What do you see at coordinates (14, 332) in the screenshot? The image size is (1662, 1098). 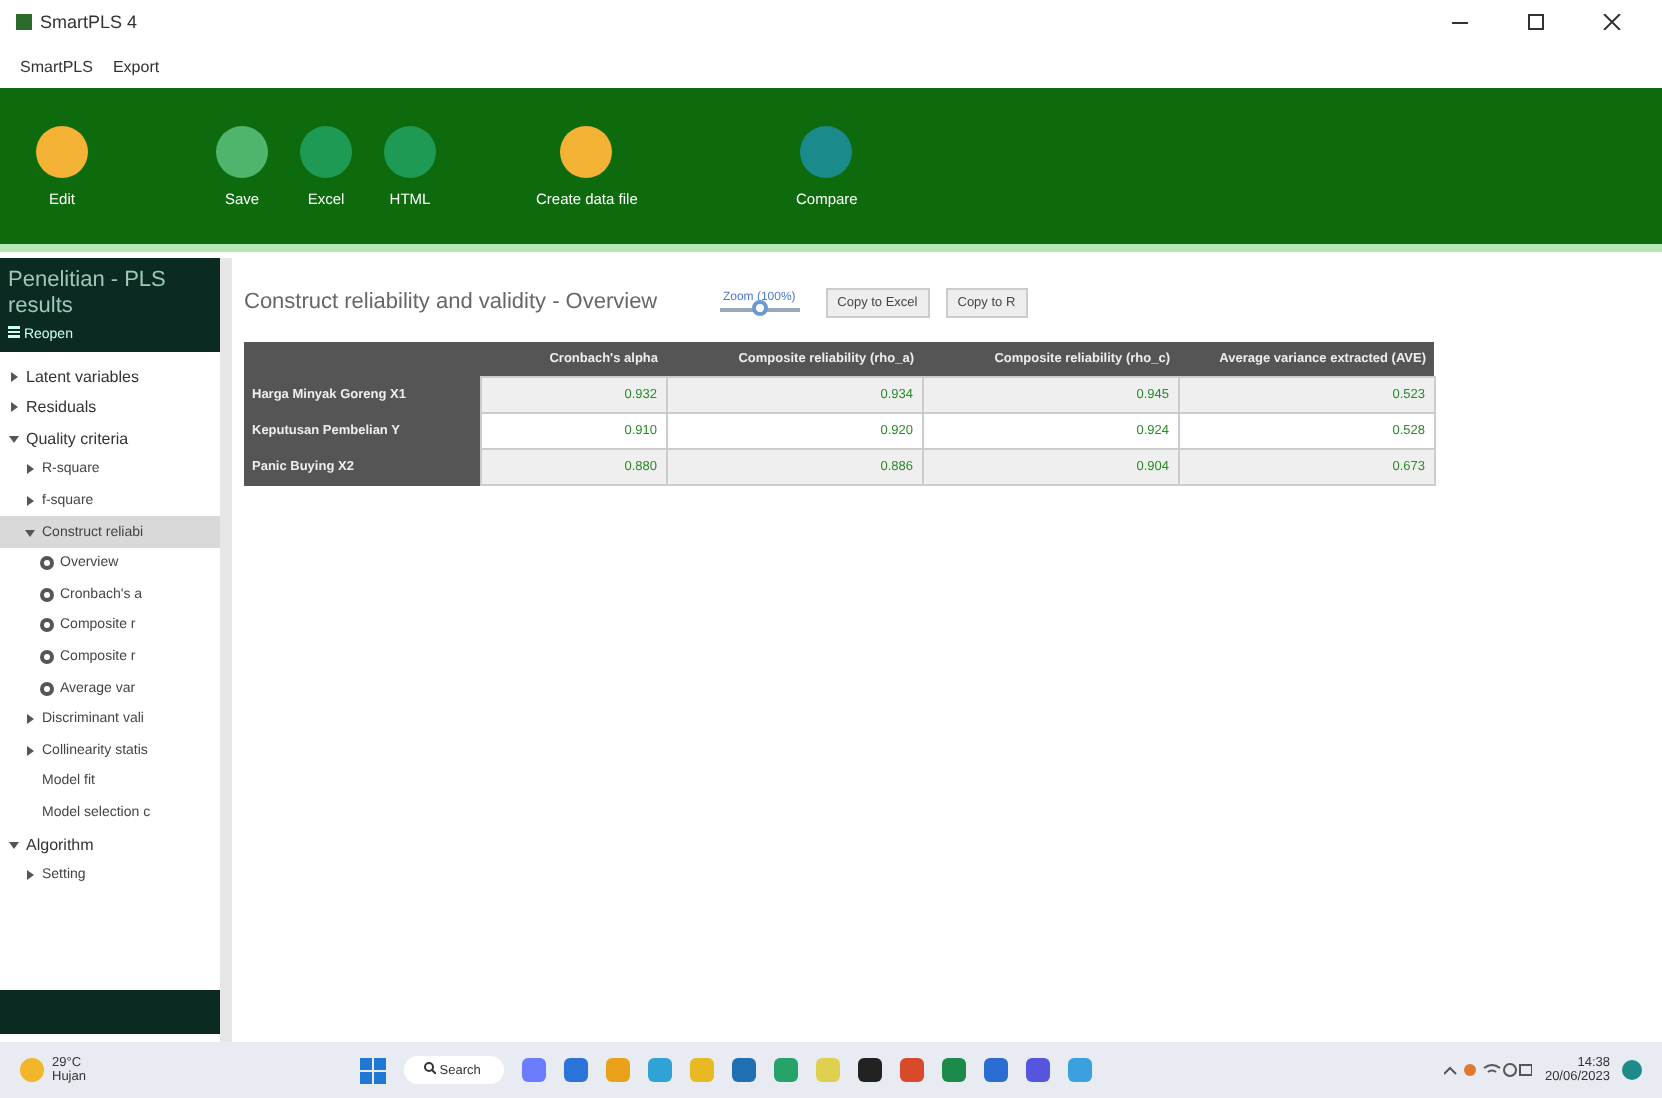 I see `list-icon` at bounding box center [14, 332].